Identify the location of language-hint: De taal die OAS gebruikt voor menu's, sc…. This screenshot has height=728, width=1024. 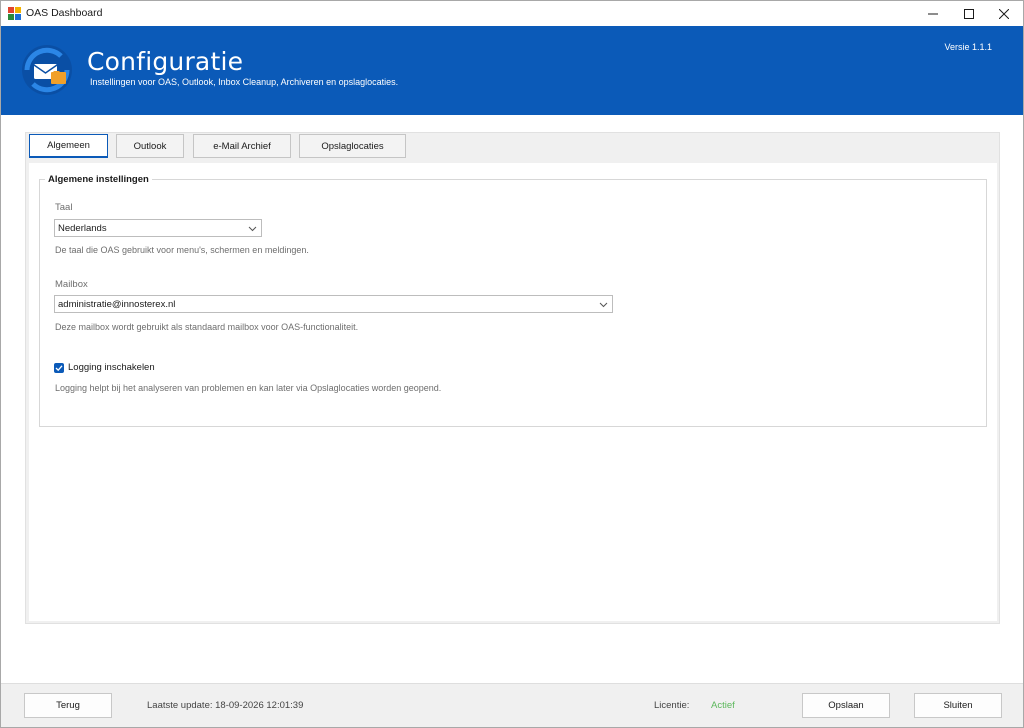
(182, 250).